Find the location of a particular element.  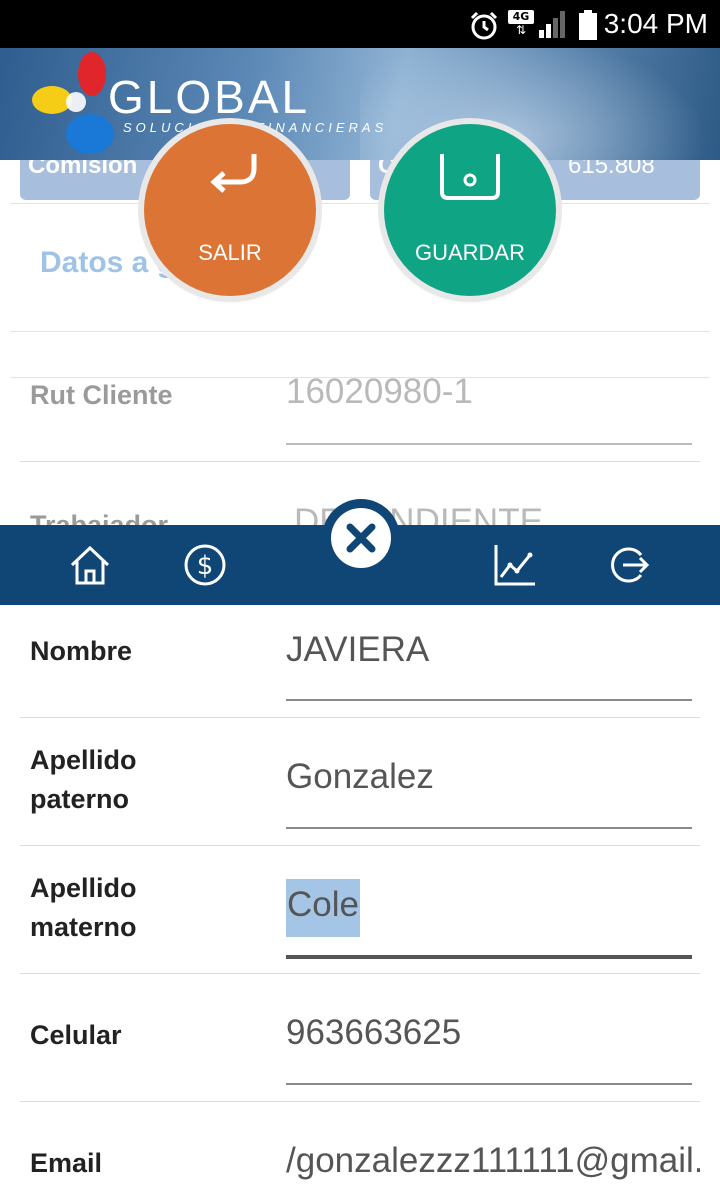

global-logo-icon is located at coordinates (73, 103).